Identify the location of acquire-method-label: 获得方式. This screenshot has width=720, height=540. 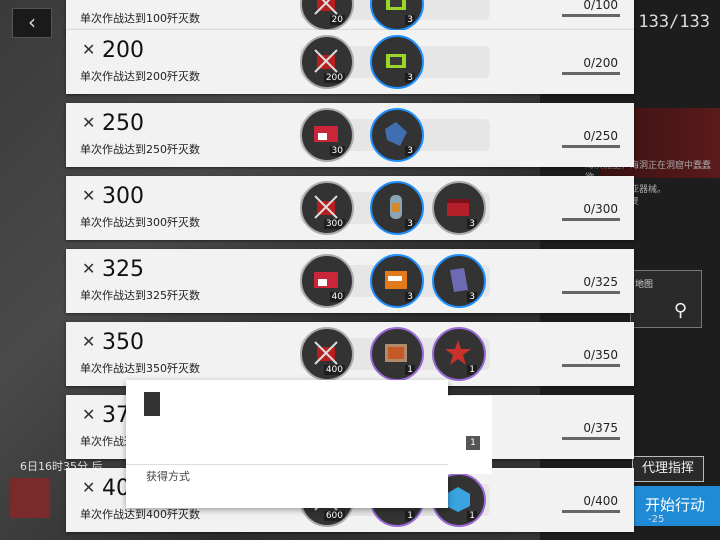
(168, 476).